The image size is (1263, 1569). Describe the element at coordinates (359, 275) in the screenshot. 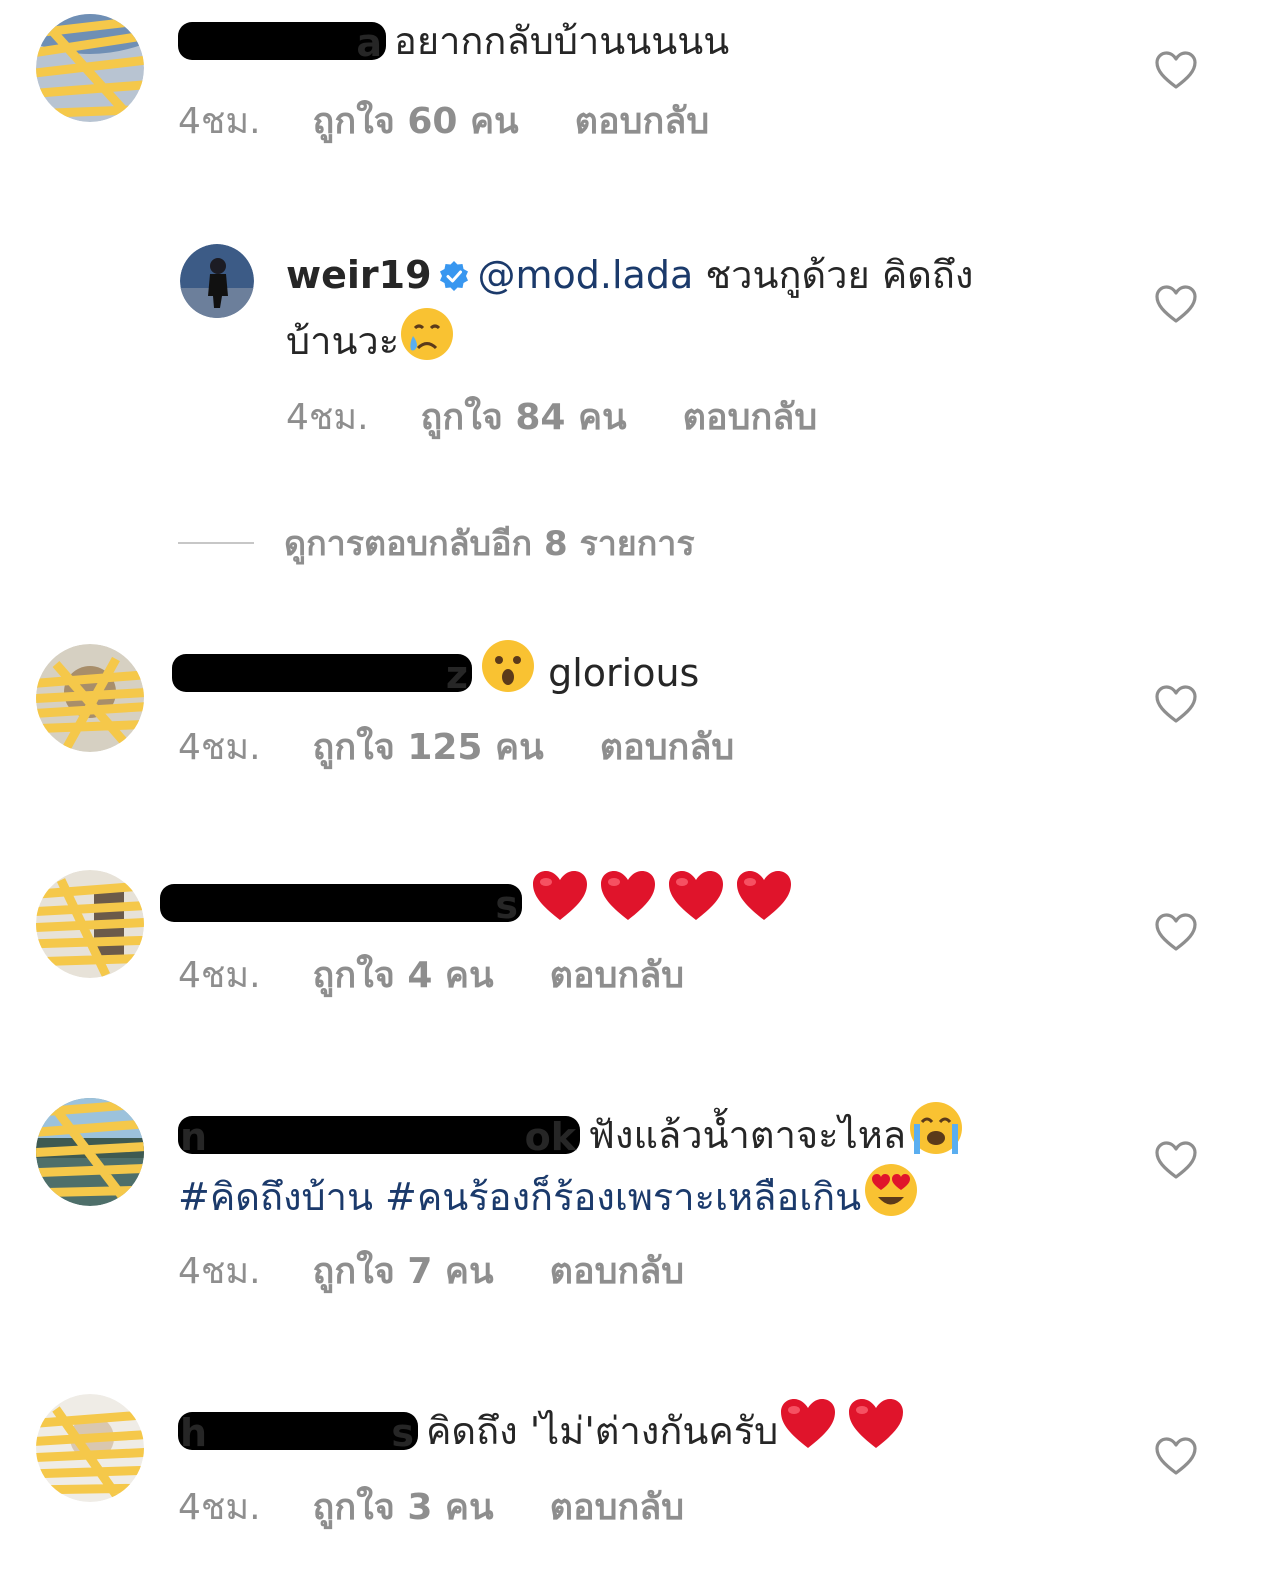

I see `username: weir19` at that location.